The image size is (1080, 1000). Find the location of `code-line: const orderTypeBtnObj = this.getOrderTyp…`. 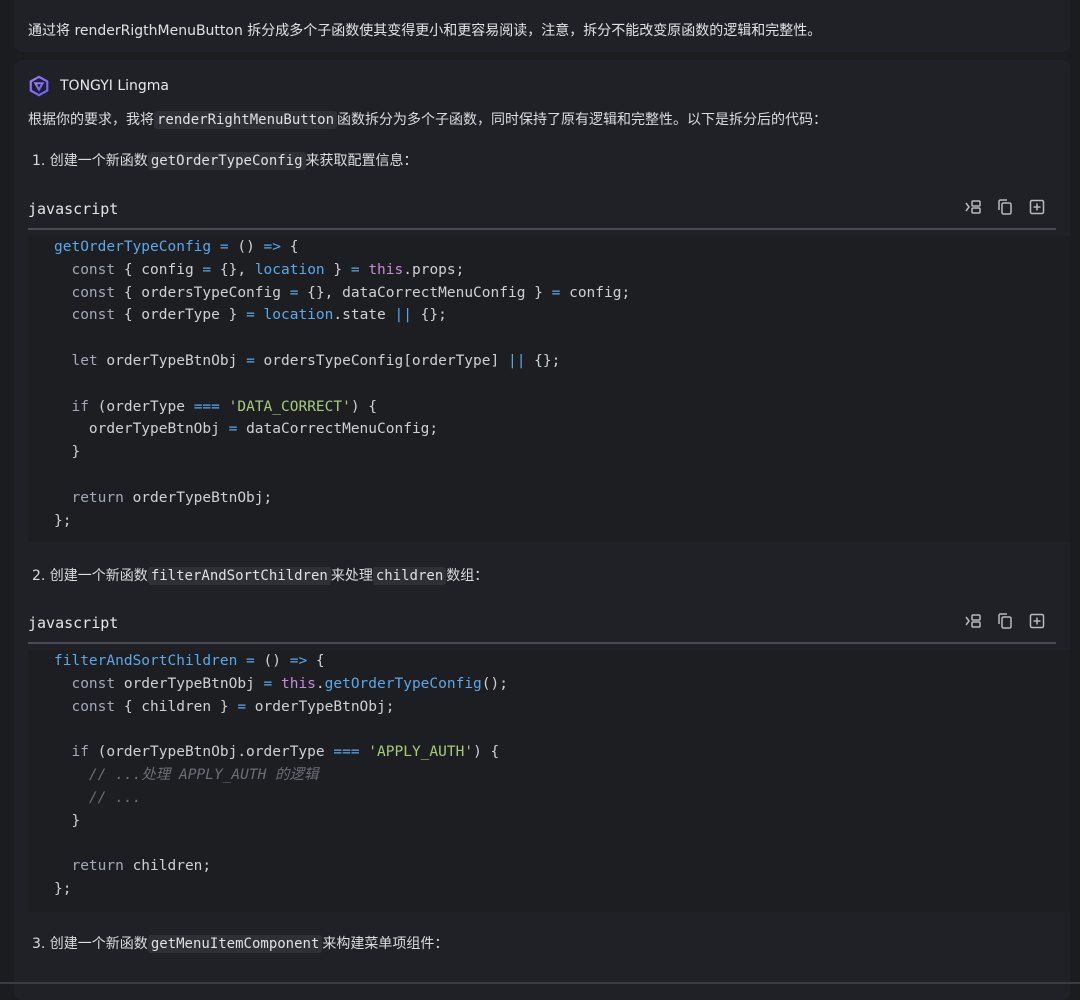

code-line: const orderTypeBtnObj = this.getOrderTyp… is located at coordinates (549, 684).